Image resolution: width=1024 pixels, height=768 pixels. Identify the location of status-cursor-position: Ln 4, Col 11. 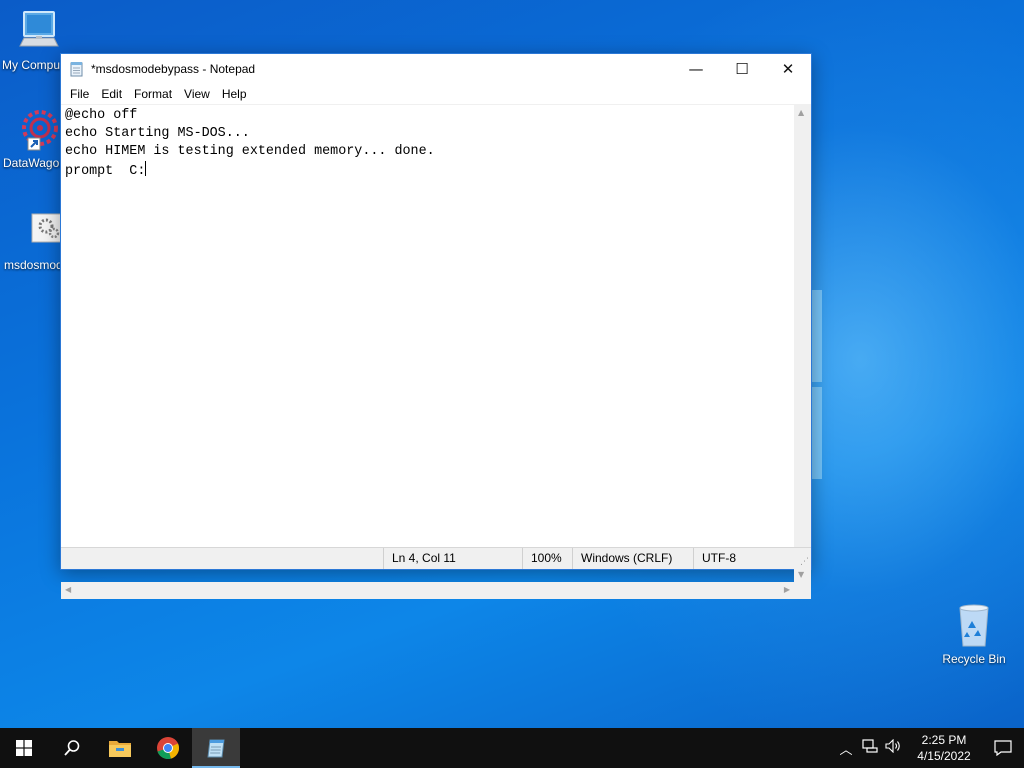
(453, 558).